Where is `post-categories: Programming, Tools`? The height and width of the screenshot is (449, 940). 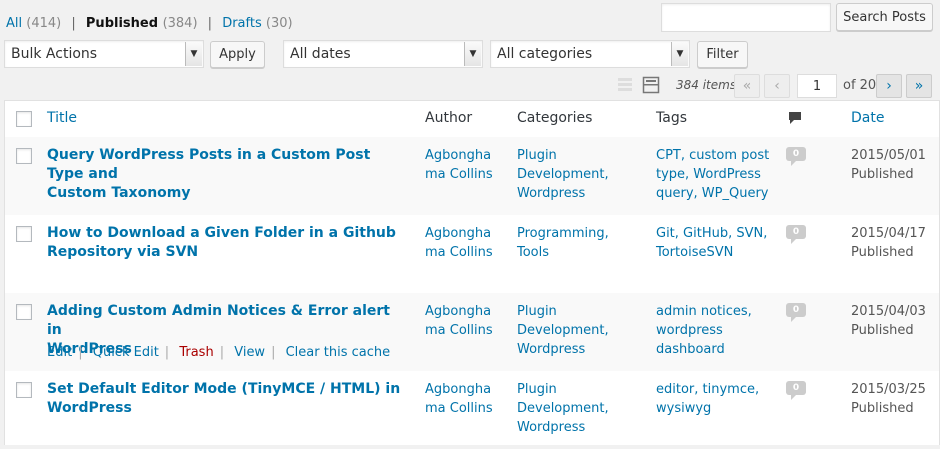
post-categories: Programming, Tools is located at coordinates (567, 243).